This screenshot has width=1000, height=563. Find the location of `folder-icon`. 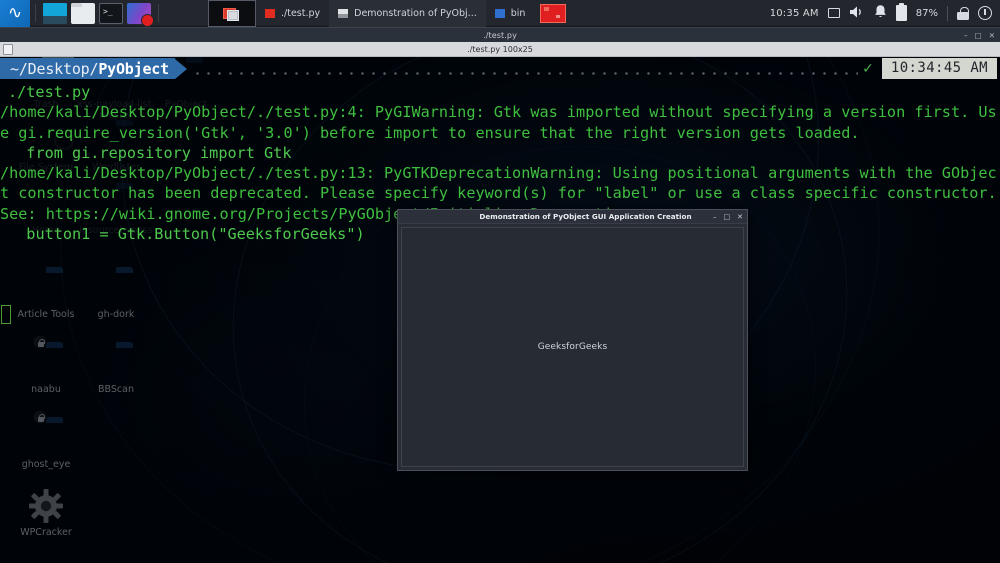

folder-icon is located at coordinates (83, 13).